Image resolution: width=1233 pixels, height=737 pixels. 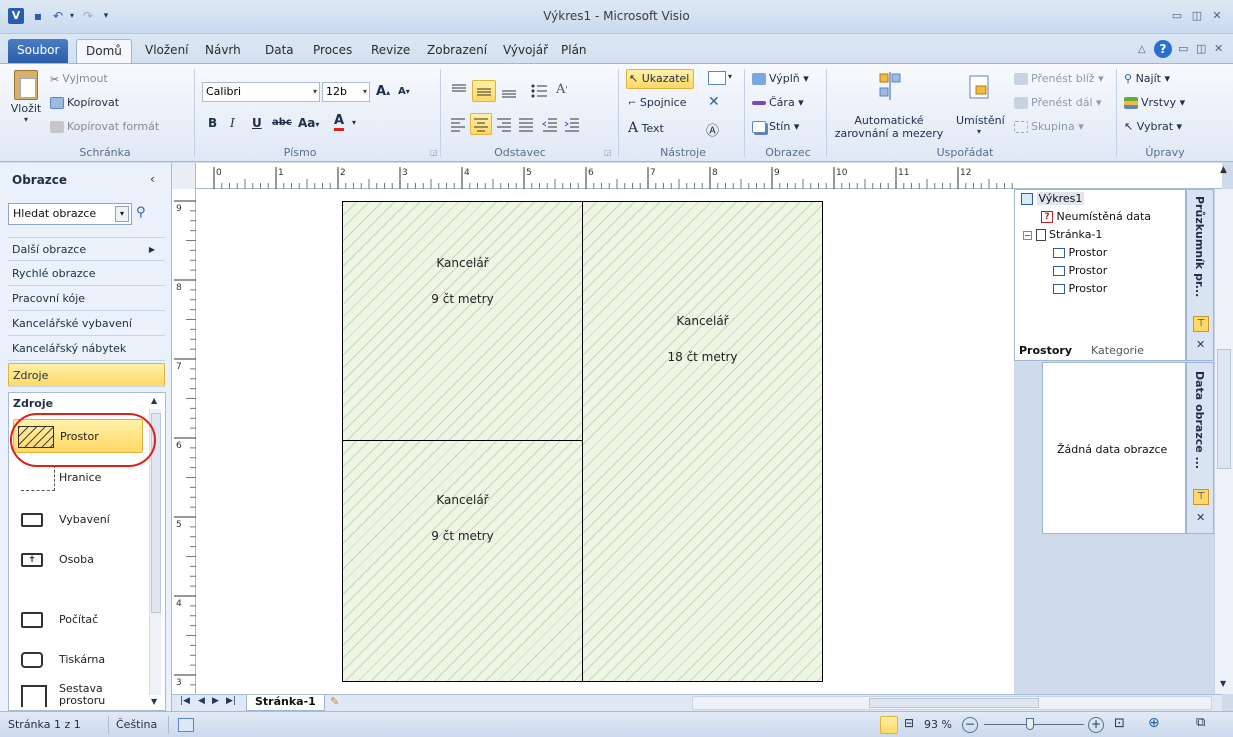 I want to click on tab-page-1: Stránka-1, so click(x=285, y=703).